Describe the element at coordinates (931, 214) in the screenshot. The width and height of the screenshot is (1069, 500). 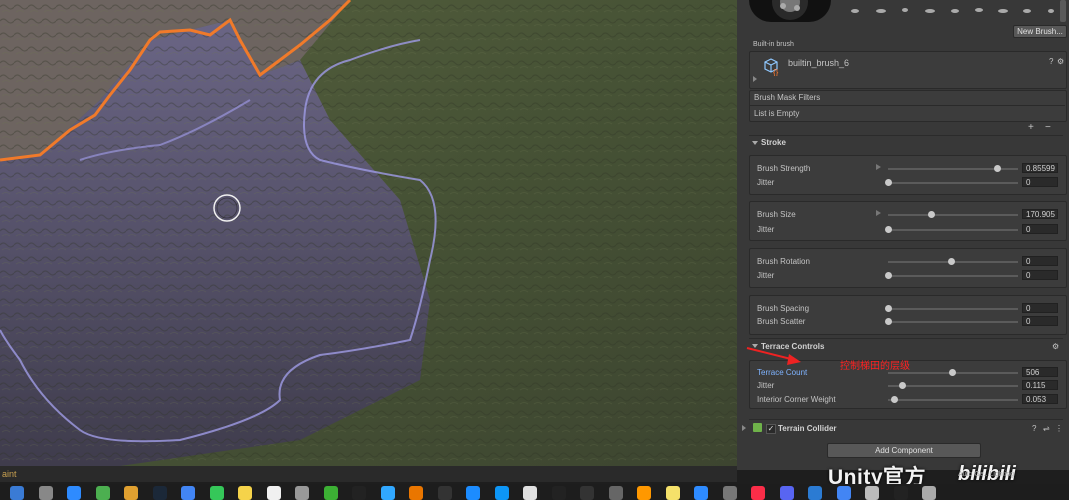
I see `brush-size-knob` at that location.